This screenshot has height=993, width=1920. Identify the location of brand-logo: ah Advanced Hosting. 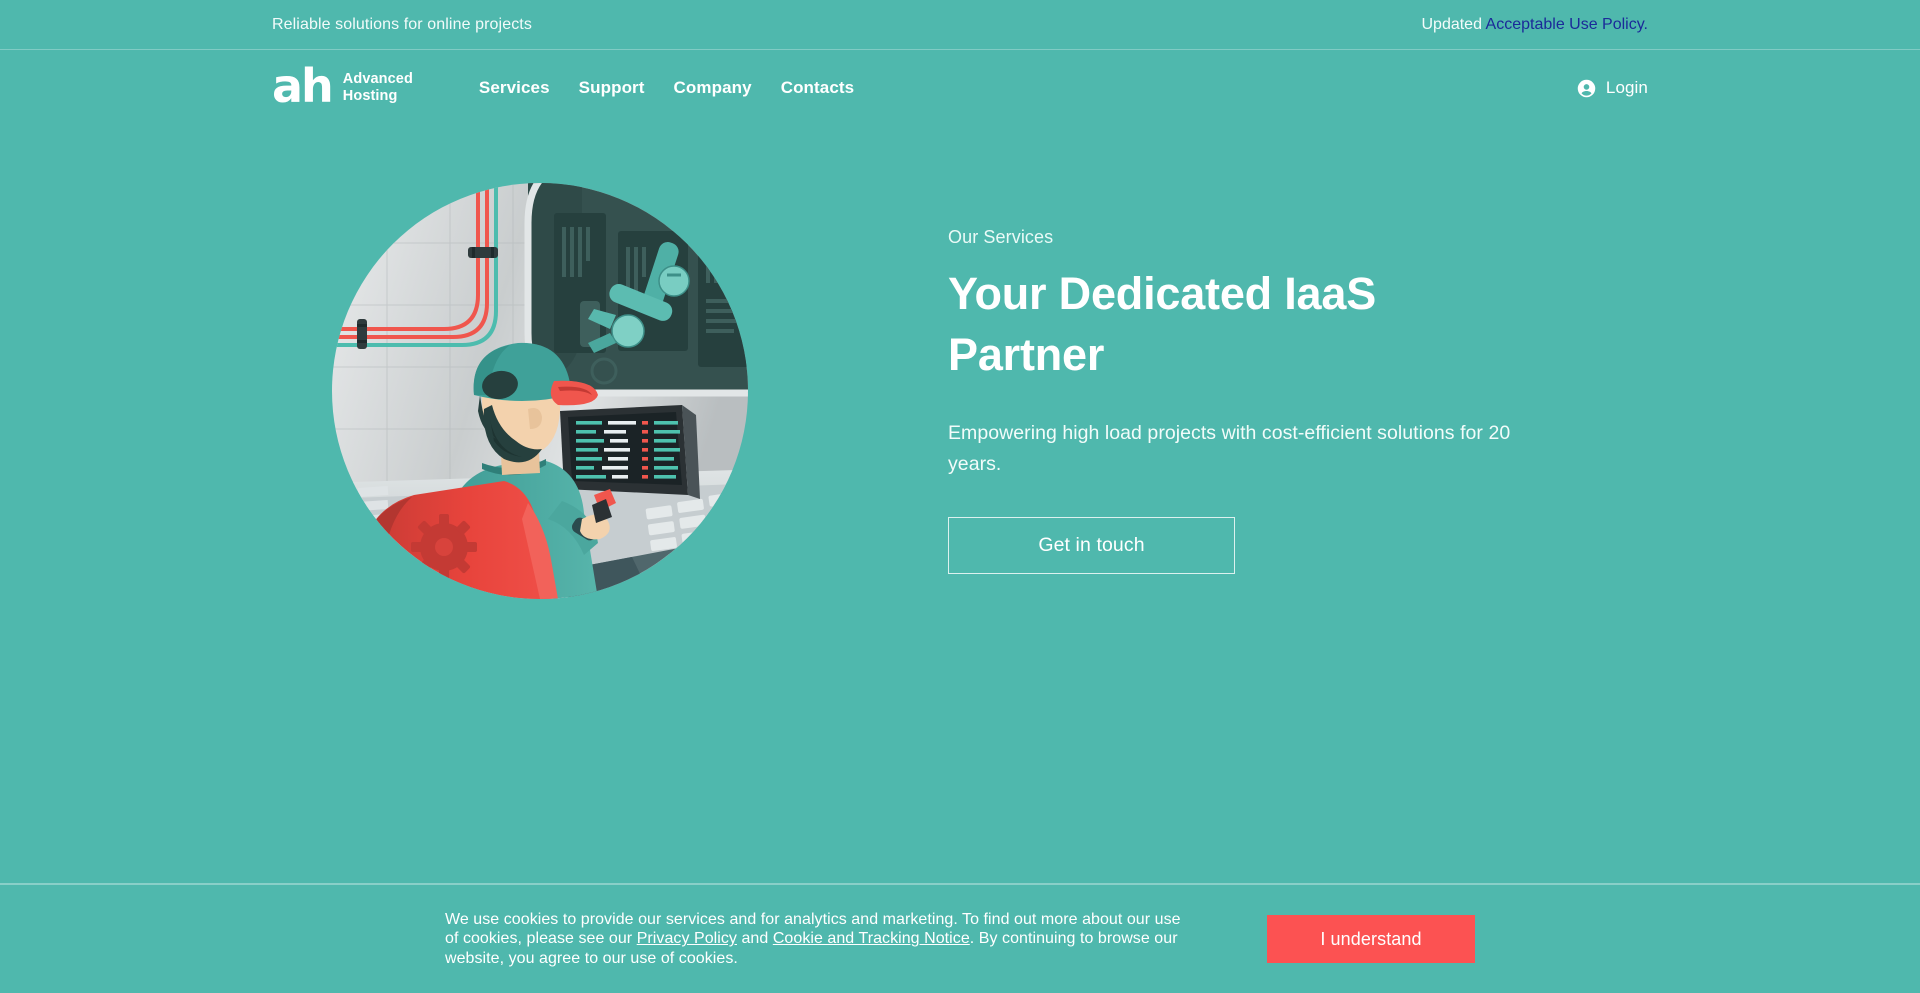
(342, 86).